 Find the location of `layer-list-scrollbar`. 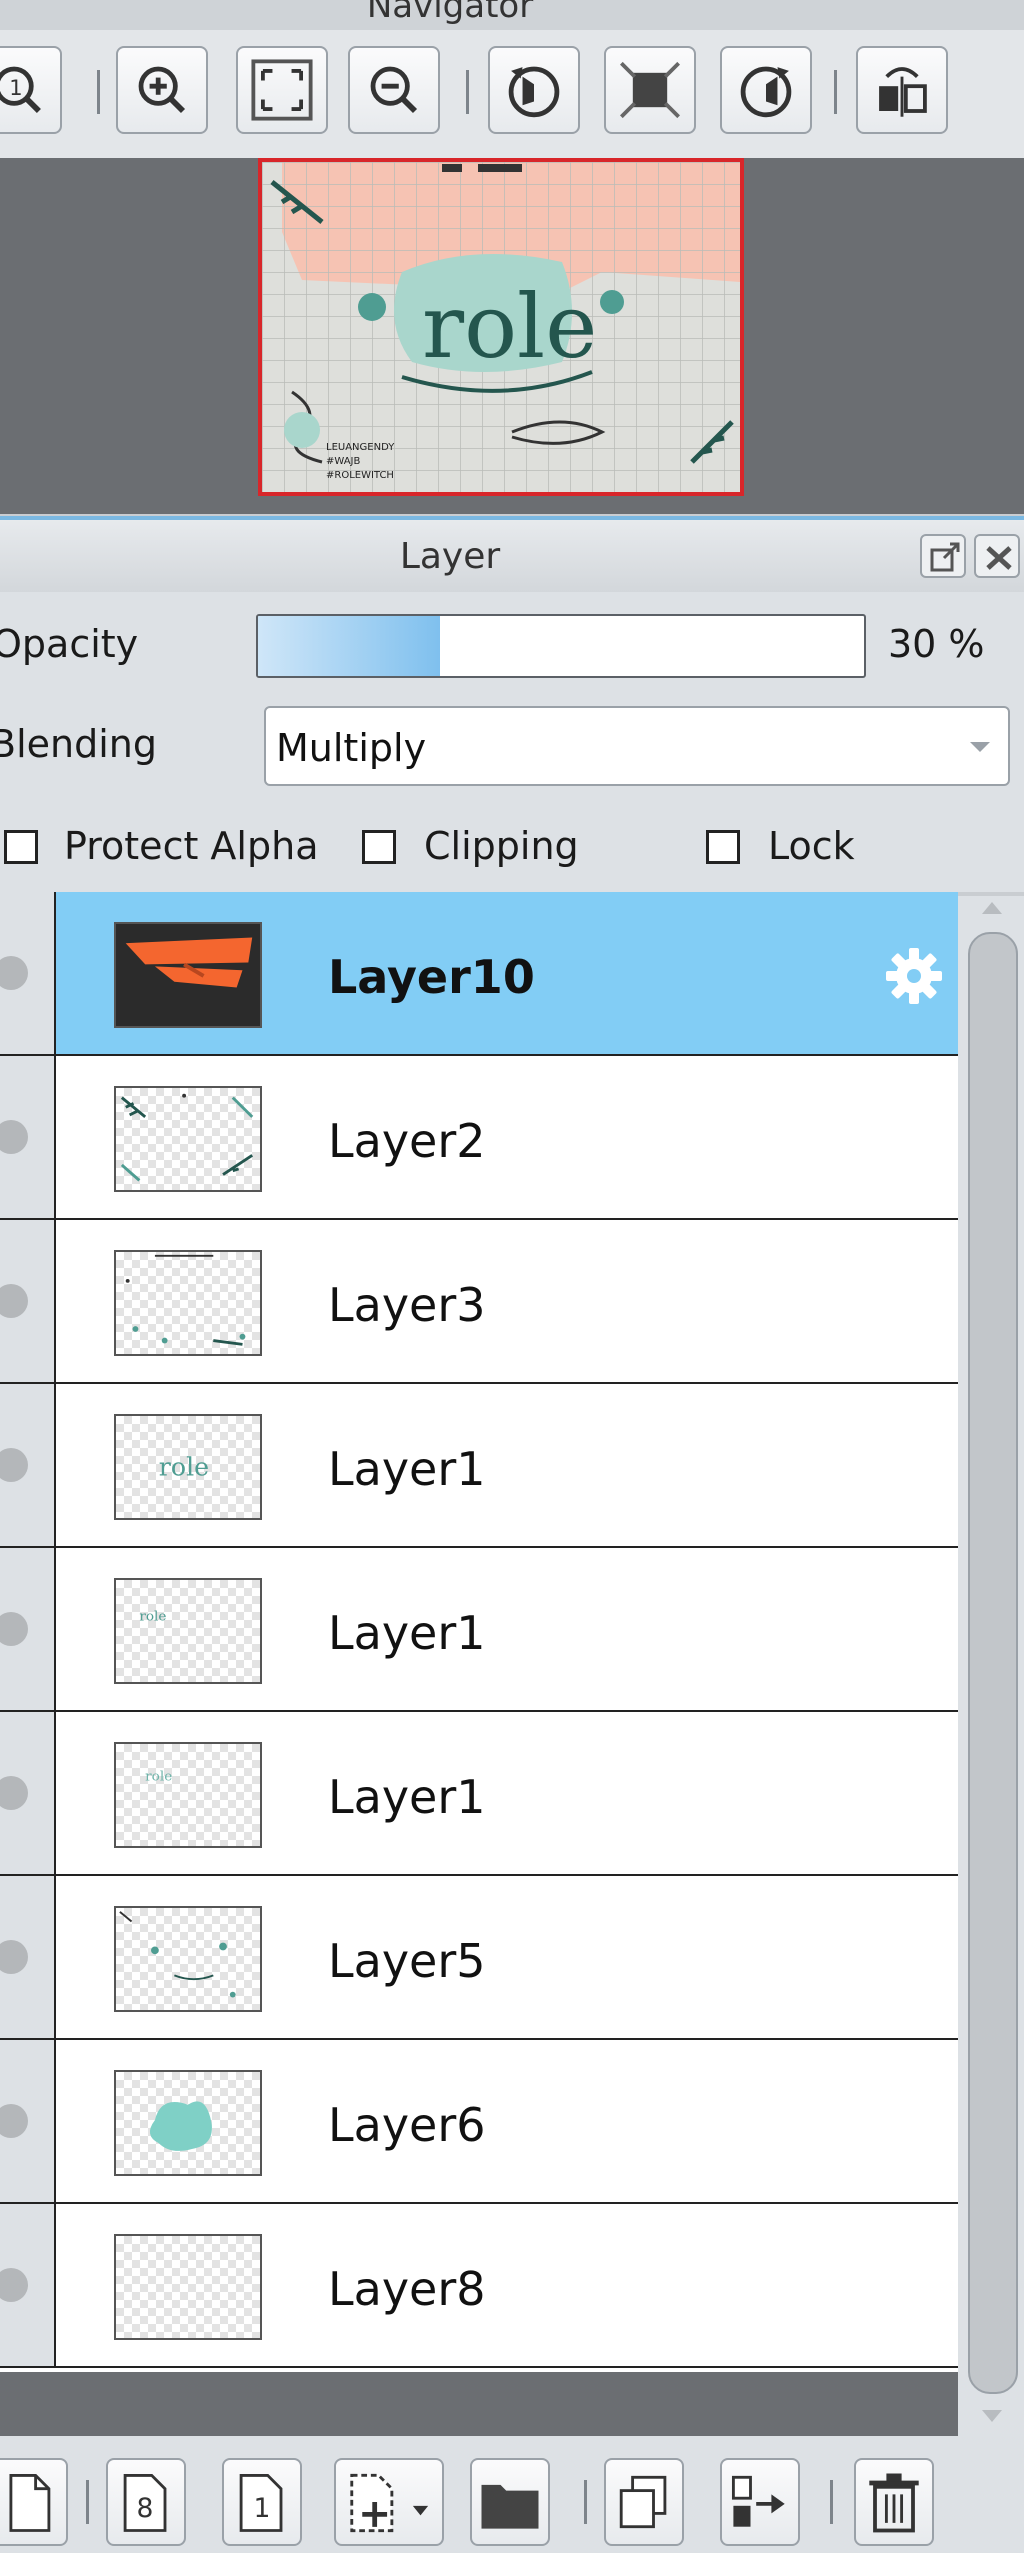

layer-list-scrollbar is located at coordinates (991, 1666).